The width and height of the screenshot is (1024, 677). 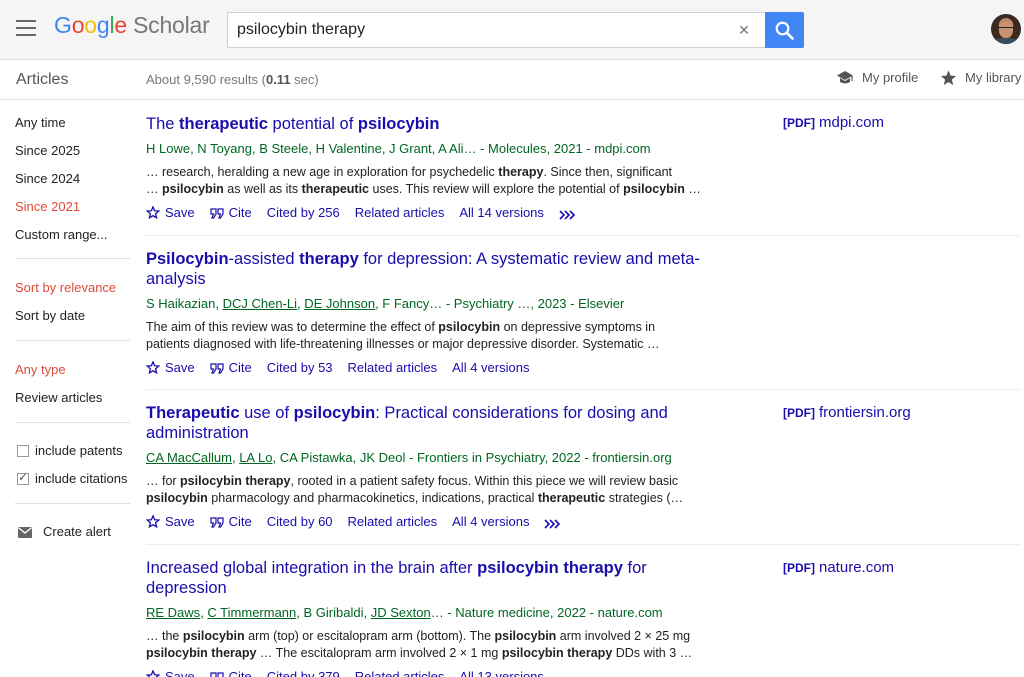 What do you see at coordinates (25, 532) in the screenshot?
I see `envelope-icon` at bounding box center [25, 532].